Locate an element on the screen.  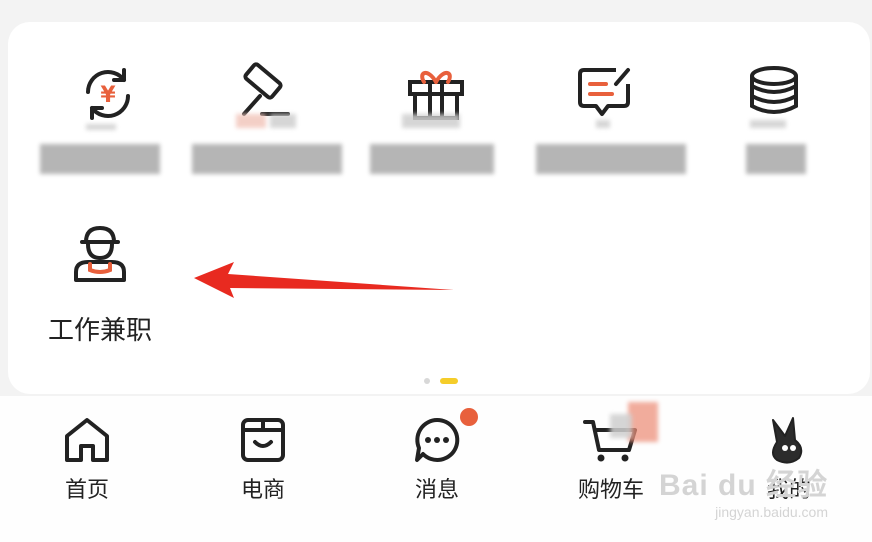
yuan-exchange-icon: ¥ is located at coordinates (108, 94).